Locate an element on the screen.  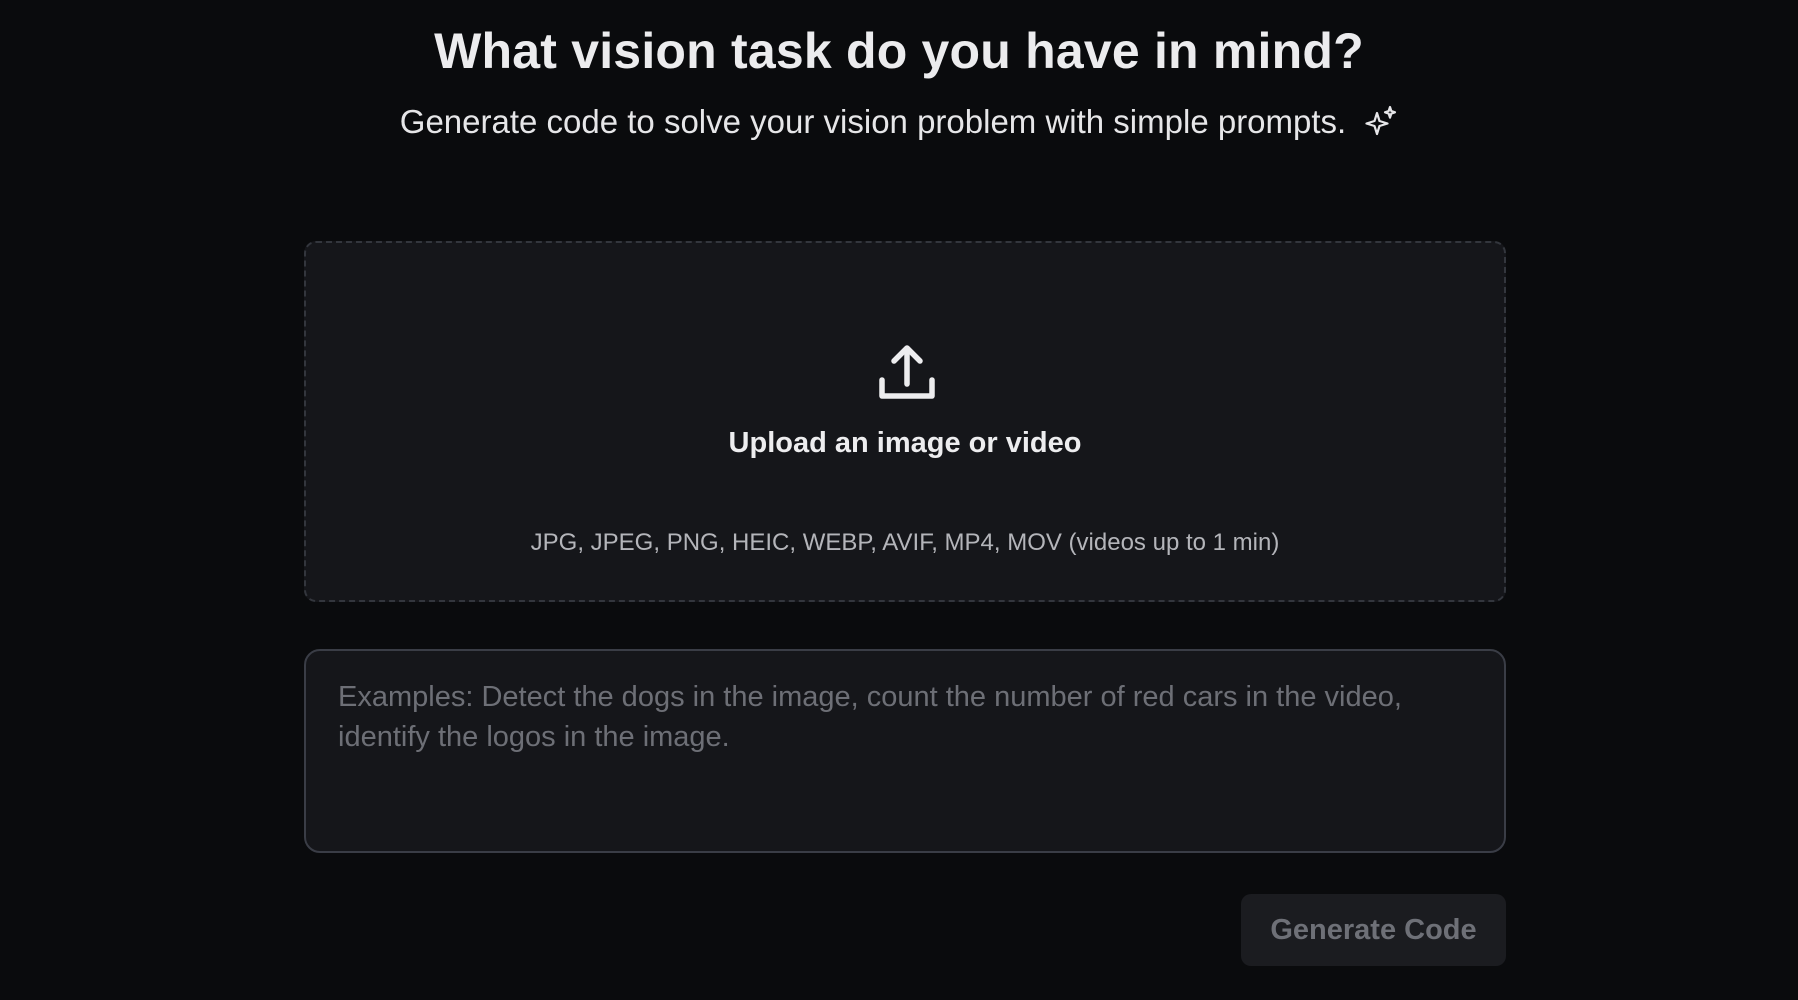
sparkle-icon is located at coordinates (1381, 122).